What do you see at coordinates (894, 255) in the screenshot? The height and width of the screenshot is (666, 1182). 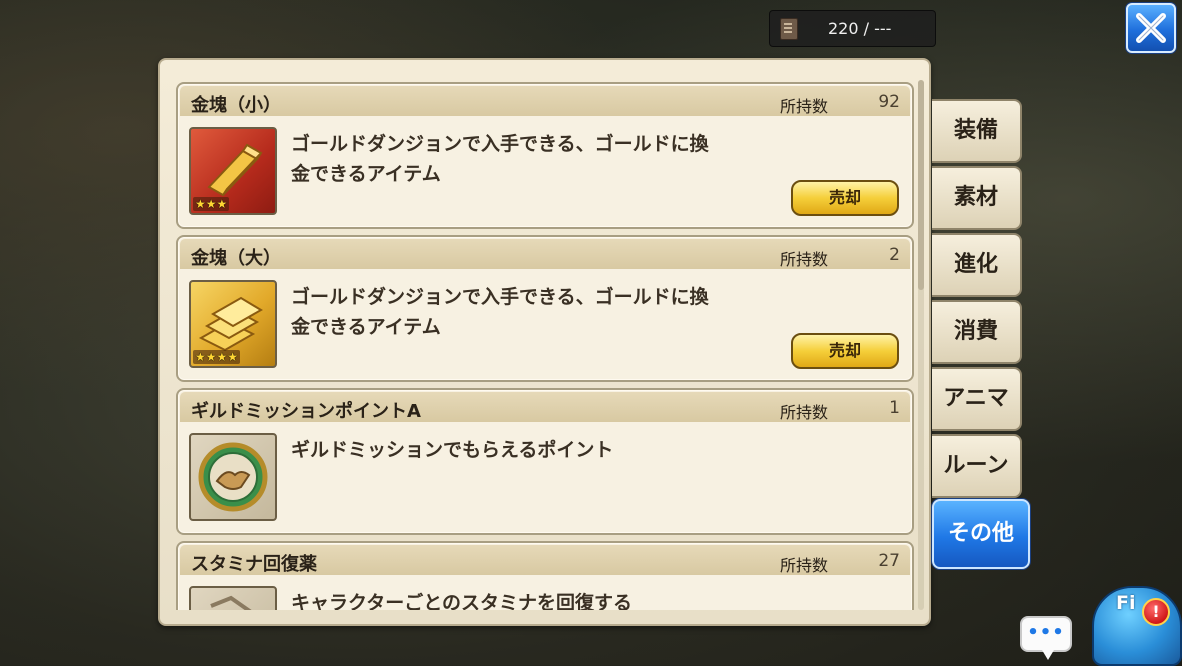 I see `owned-count: 2` at bounding box center [894, 255].